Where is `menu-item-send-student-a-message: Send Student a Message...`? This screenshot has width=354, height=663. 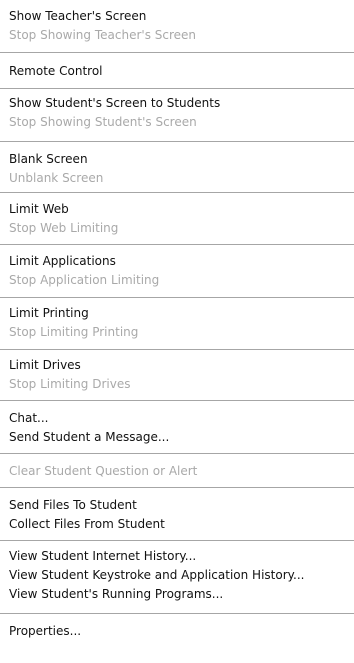 menu-item-send-student-a-message: Send Student a Message... is located at coordinates (89, 437).